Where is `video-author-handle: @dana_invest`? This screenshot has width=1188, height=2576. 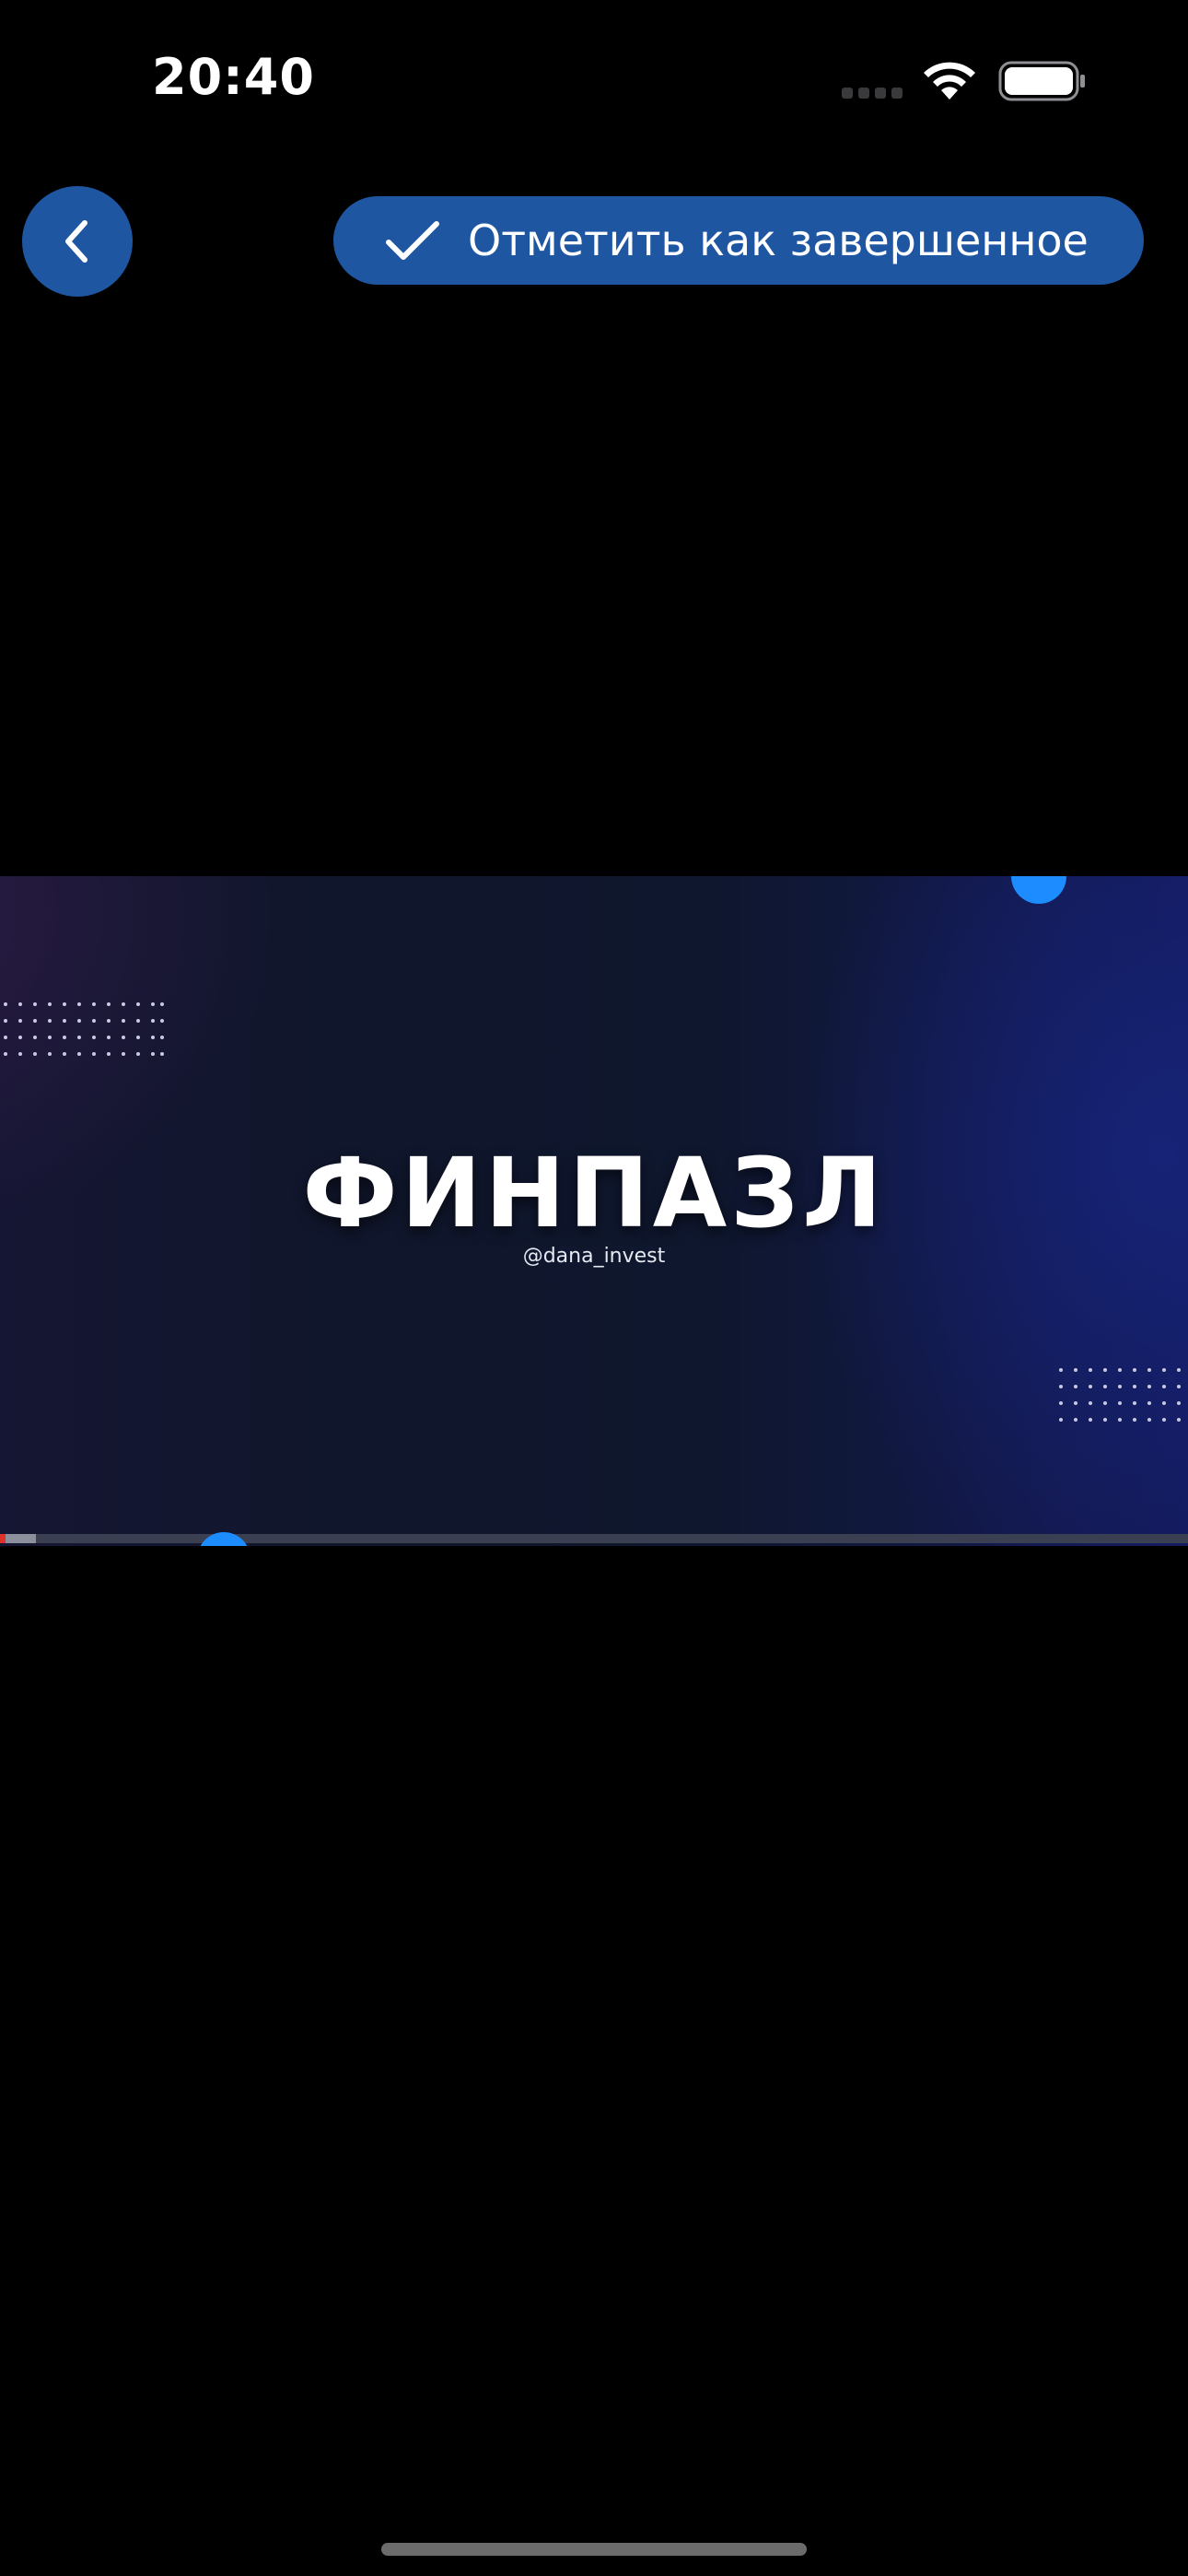
video-author-handle: @dana_invest is located at coordinates (594, 1256).